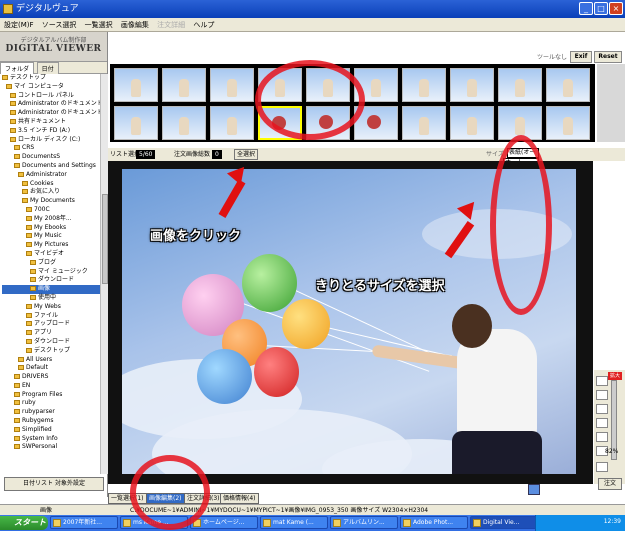 This screenshot has width=625, height=557. What do you see at coordinates (51, 360) in the screenshot?
I see `tree-item: All Users` at bounding box center [51, 360].